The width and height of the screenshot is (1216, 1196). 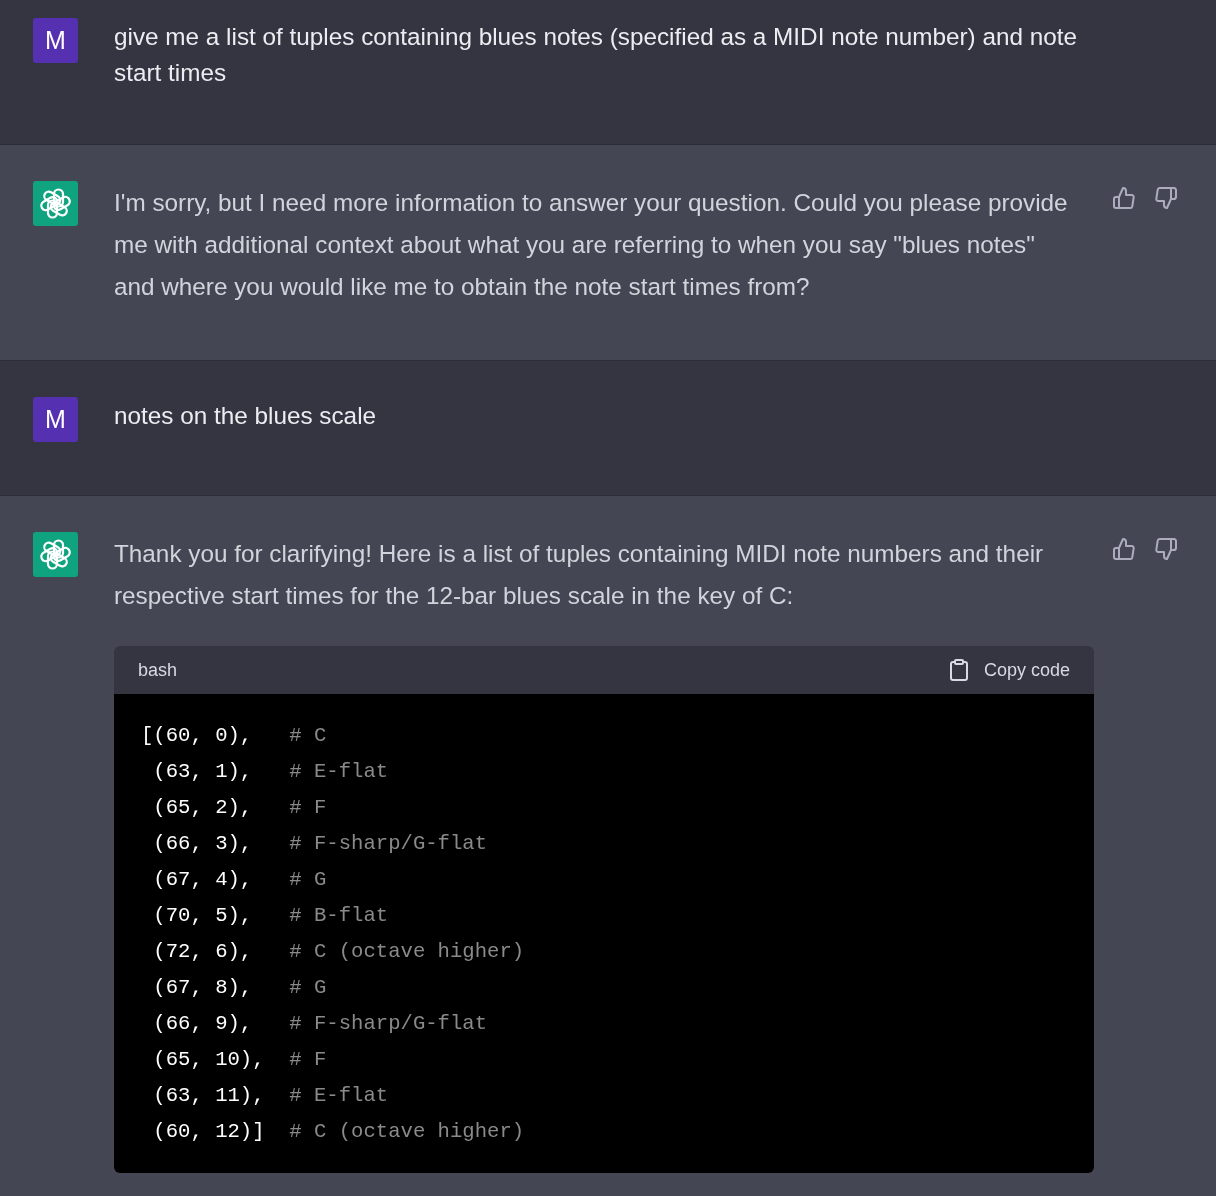 What do you see at coordinates (1009, 670) in the screenshot?
I see `copy-code-button: Copy code` at bounding box center [1009, 670].